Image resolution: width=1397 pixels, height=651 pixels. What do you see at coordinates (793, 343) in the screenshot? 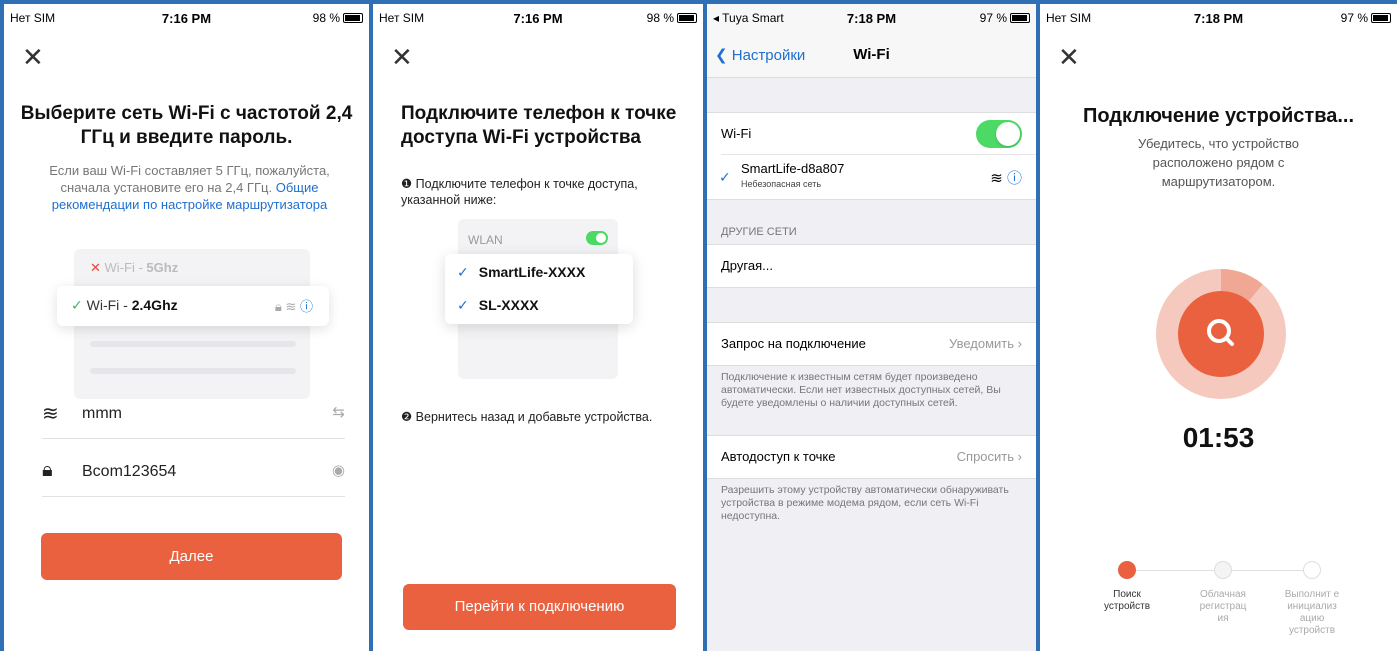
I see `ask-to-join-label: Запрос на подключение` at bounding box center [793, 343].